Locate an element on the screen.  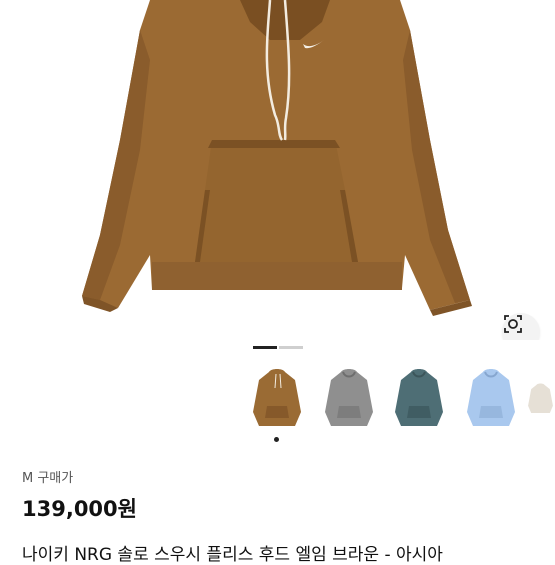
lens-icon is located at coordinates (513, 324).